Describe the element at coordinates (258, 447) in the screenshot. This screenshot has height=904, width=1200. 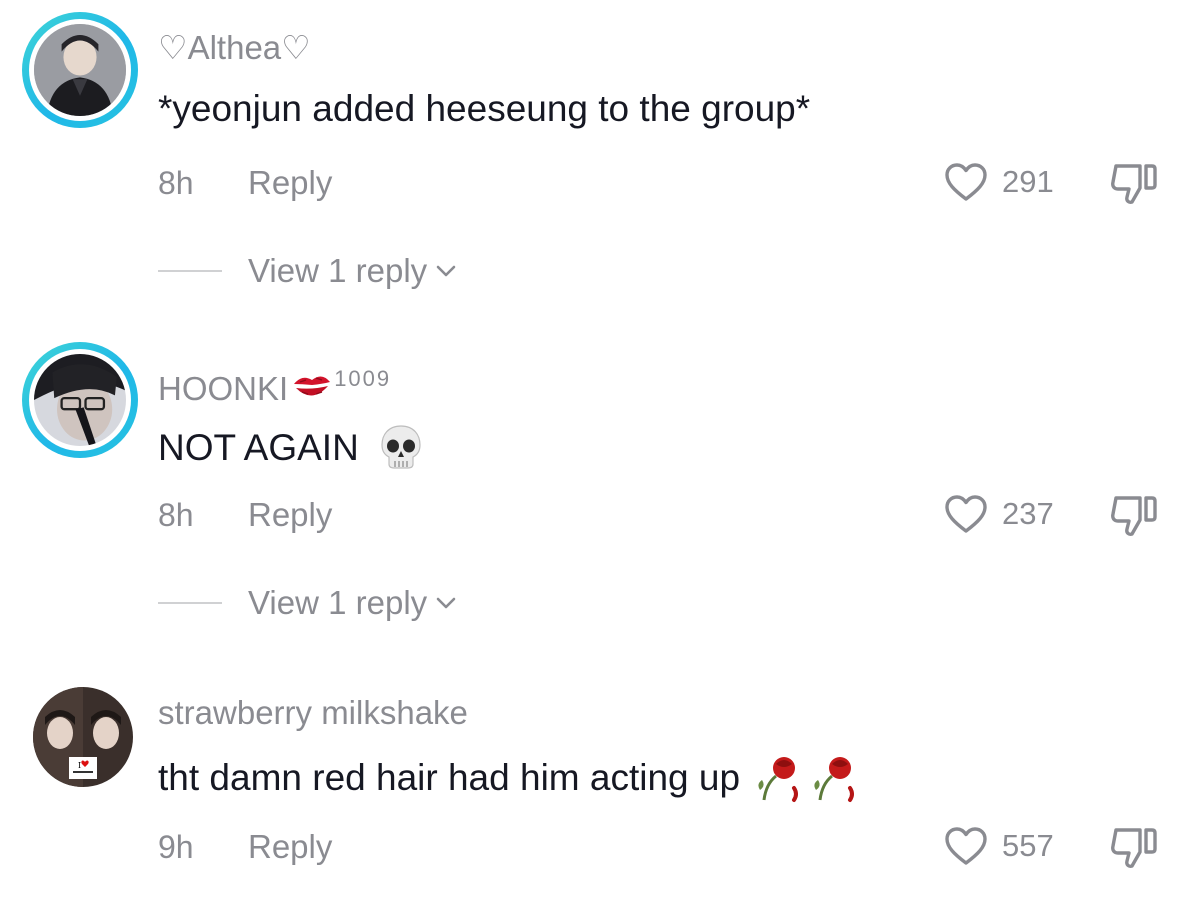
I see `comment-text-content: NOT AGAIN` at that location.